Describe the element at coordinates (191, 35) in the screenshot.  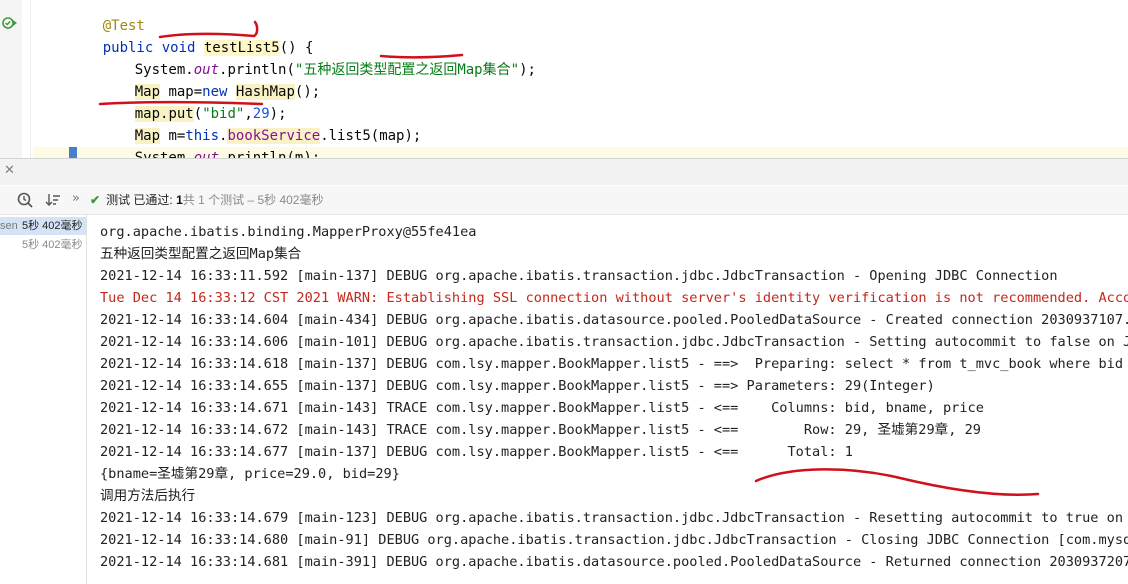
I see `code-line-signature: public void testList5() {` at that location.